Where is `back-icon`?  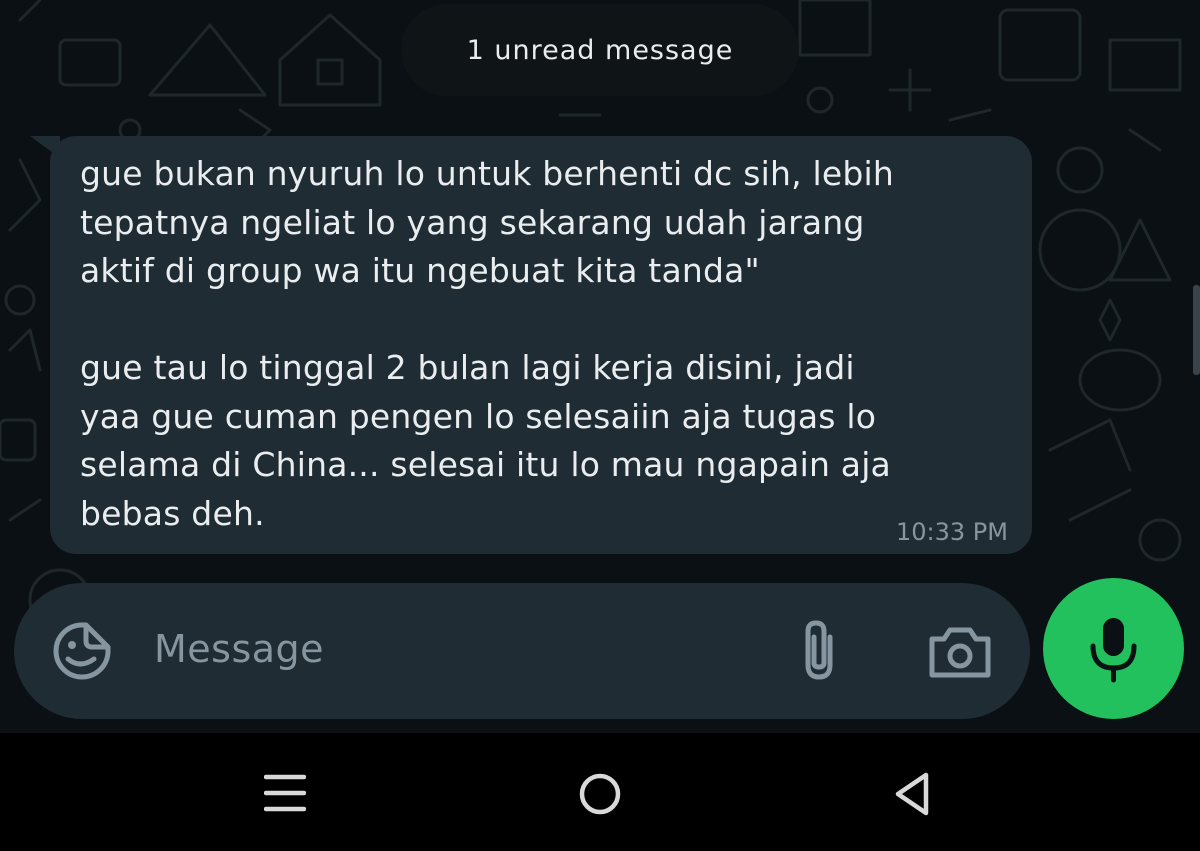 back-icon is located at coordinates (912, 796).